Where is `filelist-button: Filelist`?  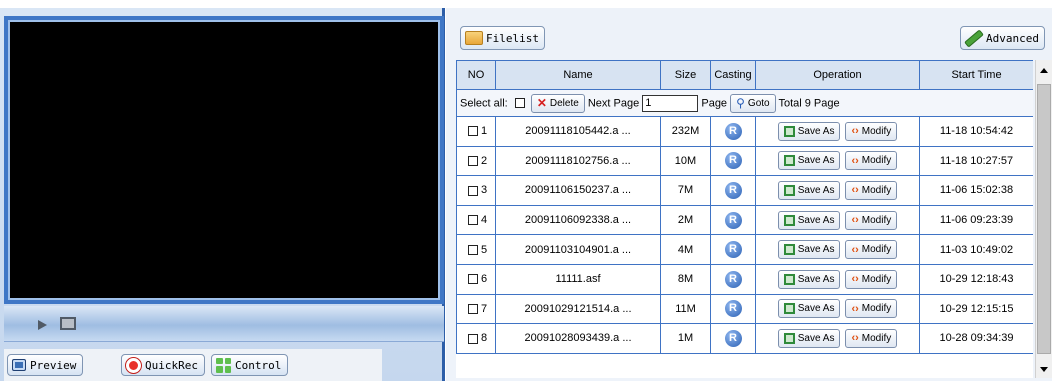
filelist-button: Filelist is located at coordinates (502, 38).